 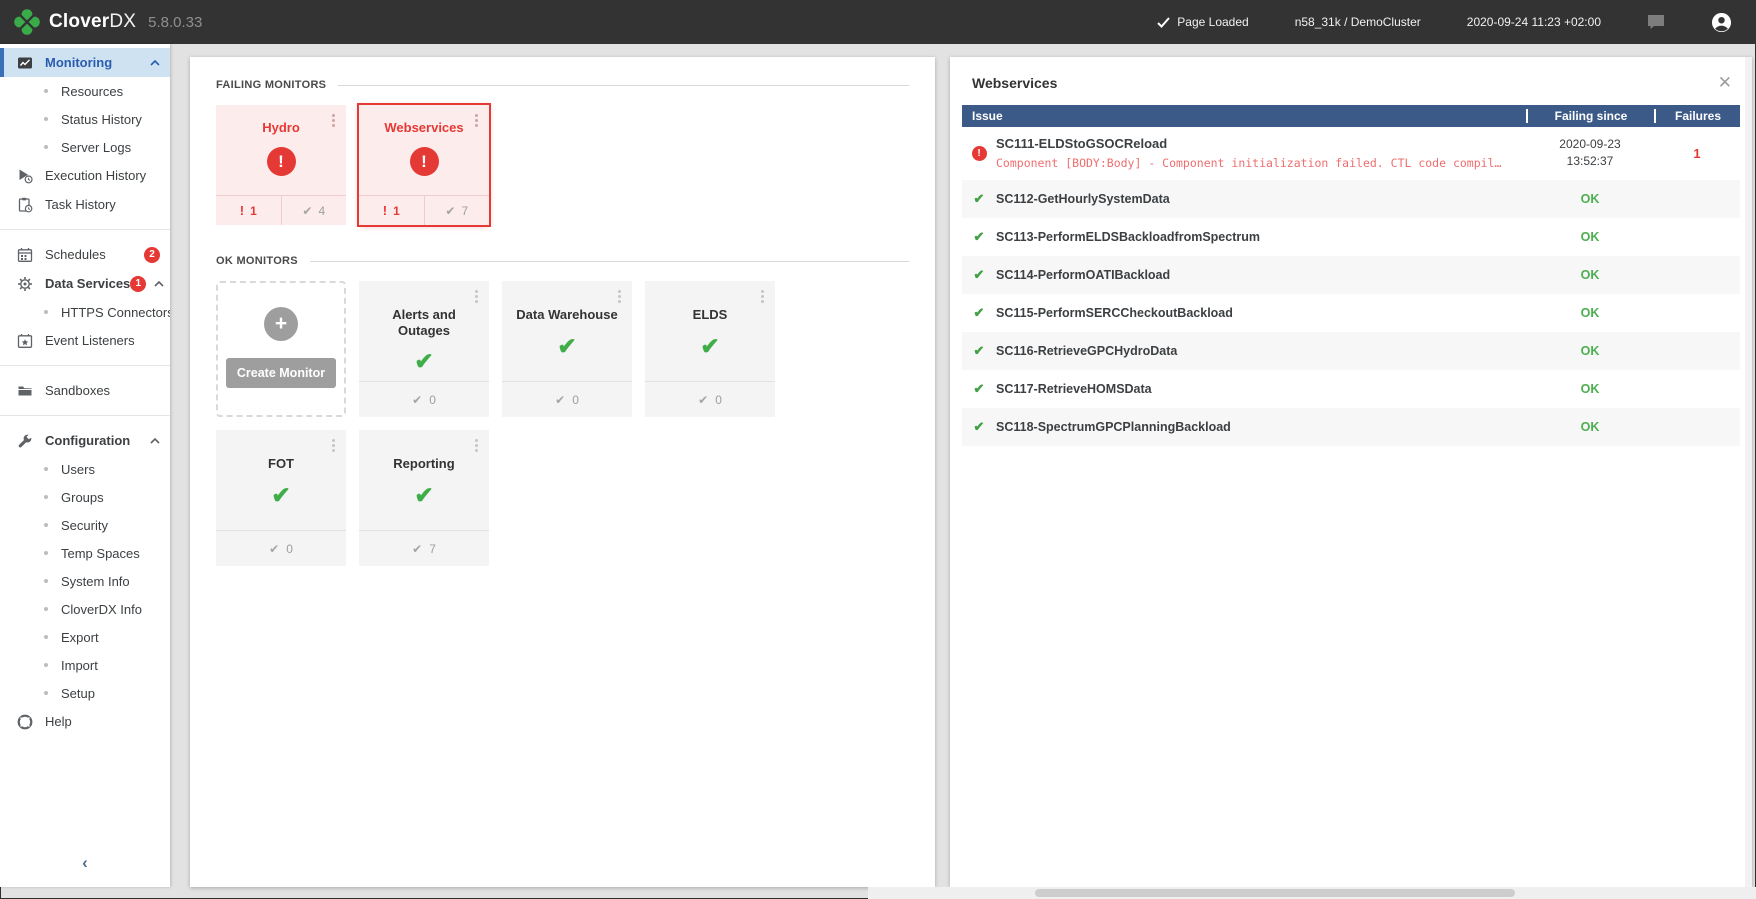 What do you see at coordinates (281, 165) in the screenshot?
I see `monitor-card-hydro: Hydro ! ! 1 ✔ 4` at bounding box center [281, 165].